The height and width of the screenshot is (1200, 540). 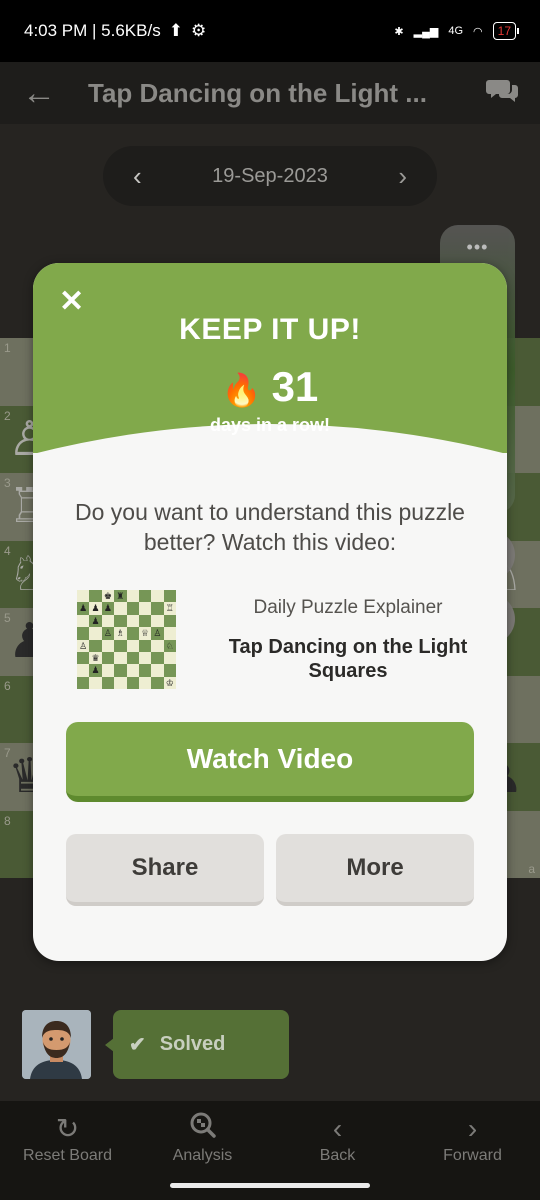 I want to click on forward-button: › Forward, so click(x=472, y=1150).